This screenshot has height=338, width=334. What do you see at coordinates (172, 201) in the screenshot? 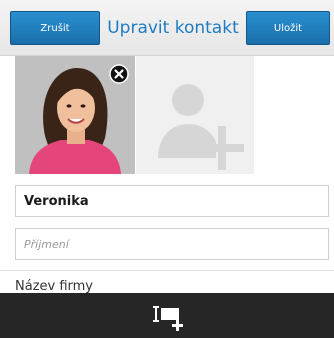
I see `first-name-field: Veronika` at bounding box center [172, 201].